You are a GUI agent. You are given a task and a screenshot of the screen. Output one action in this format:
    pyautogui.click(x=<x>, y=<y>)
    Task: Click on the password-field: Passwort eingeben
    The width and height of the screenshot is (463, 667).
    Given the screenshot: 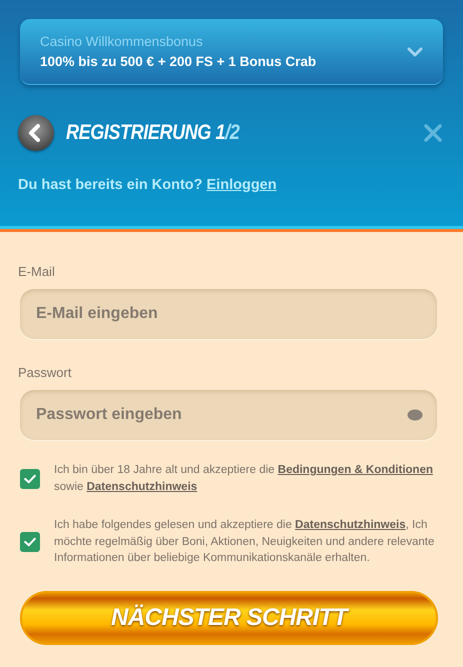 What is the action you would take?
    pyautogui.click(x=228, y=415)
    